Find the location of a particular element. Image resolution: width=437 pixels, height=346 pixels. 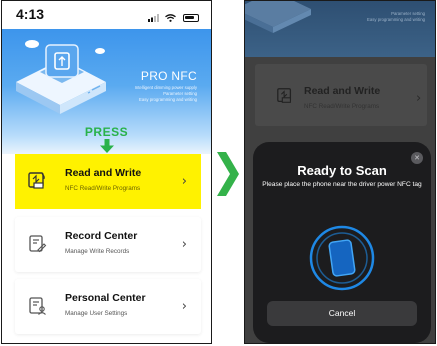

nfc-device-illustration is located at coordinates (278, 17).